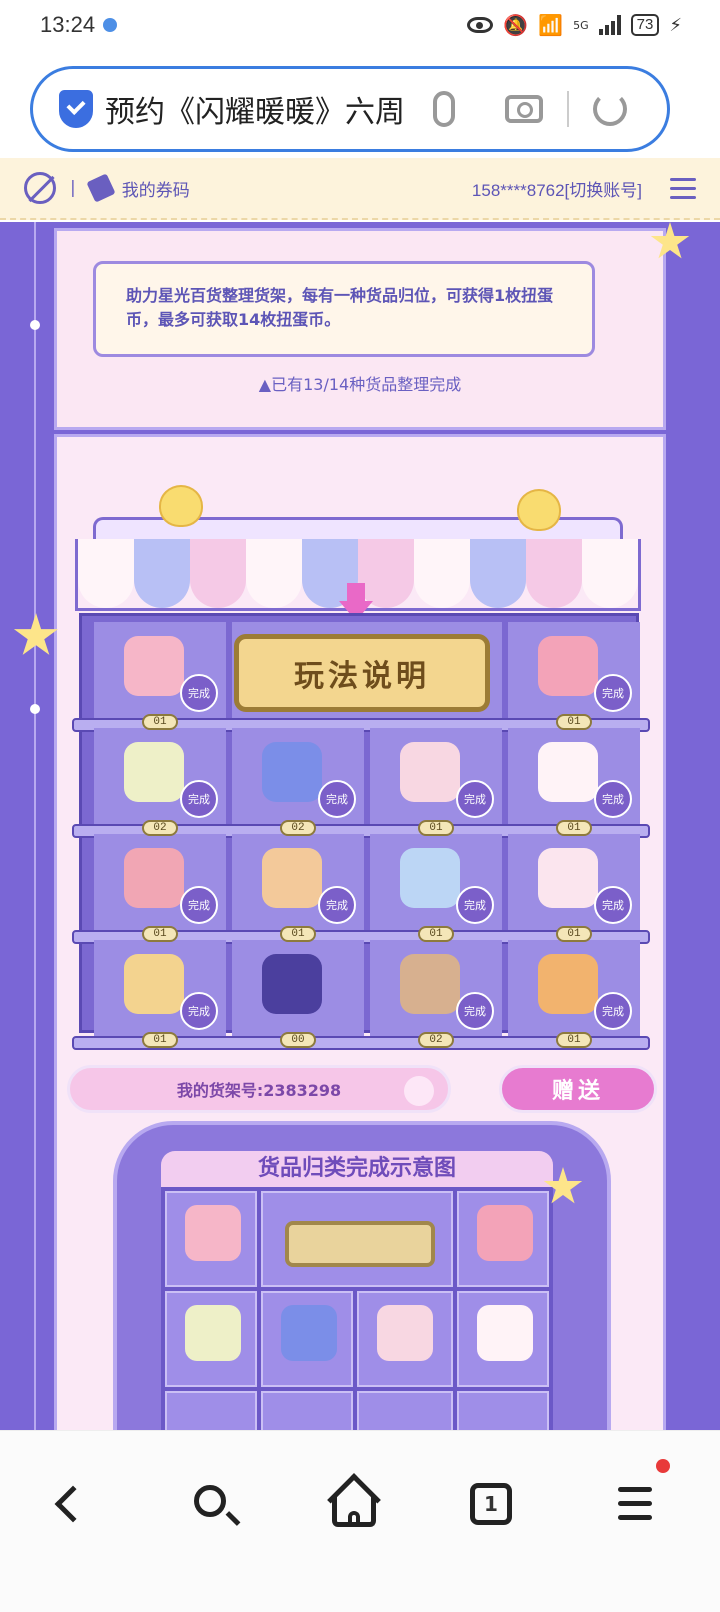 Image resolution: width=720 pixels, height=1612 pixels. Describe the element at coordinates (160, 676) in the screenshot. I see `shelf-slot-backpack: 完成 01` at that location.